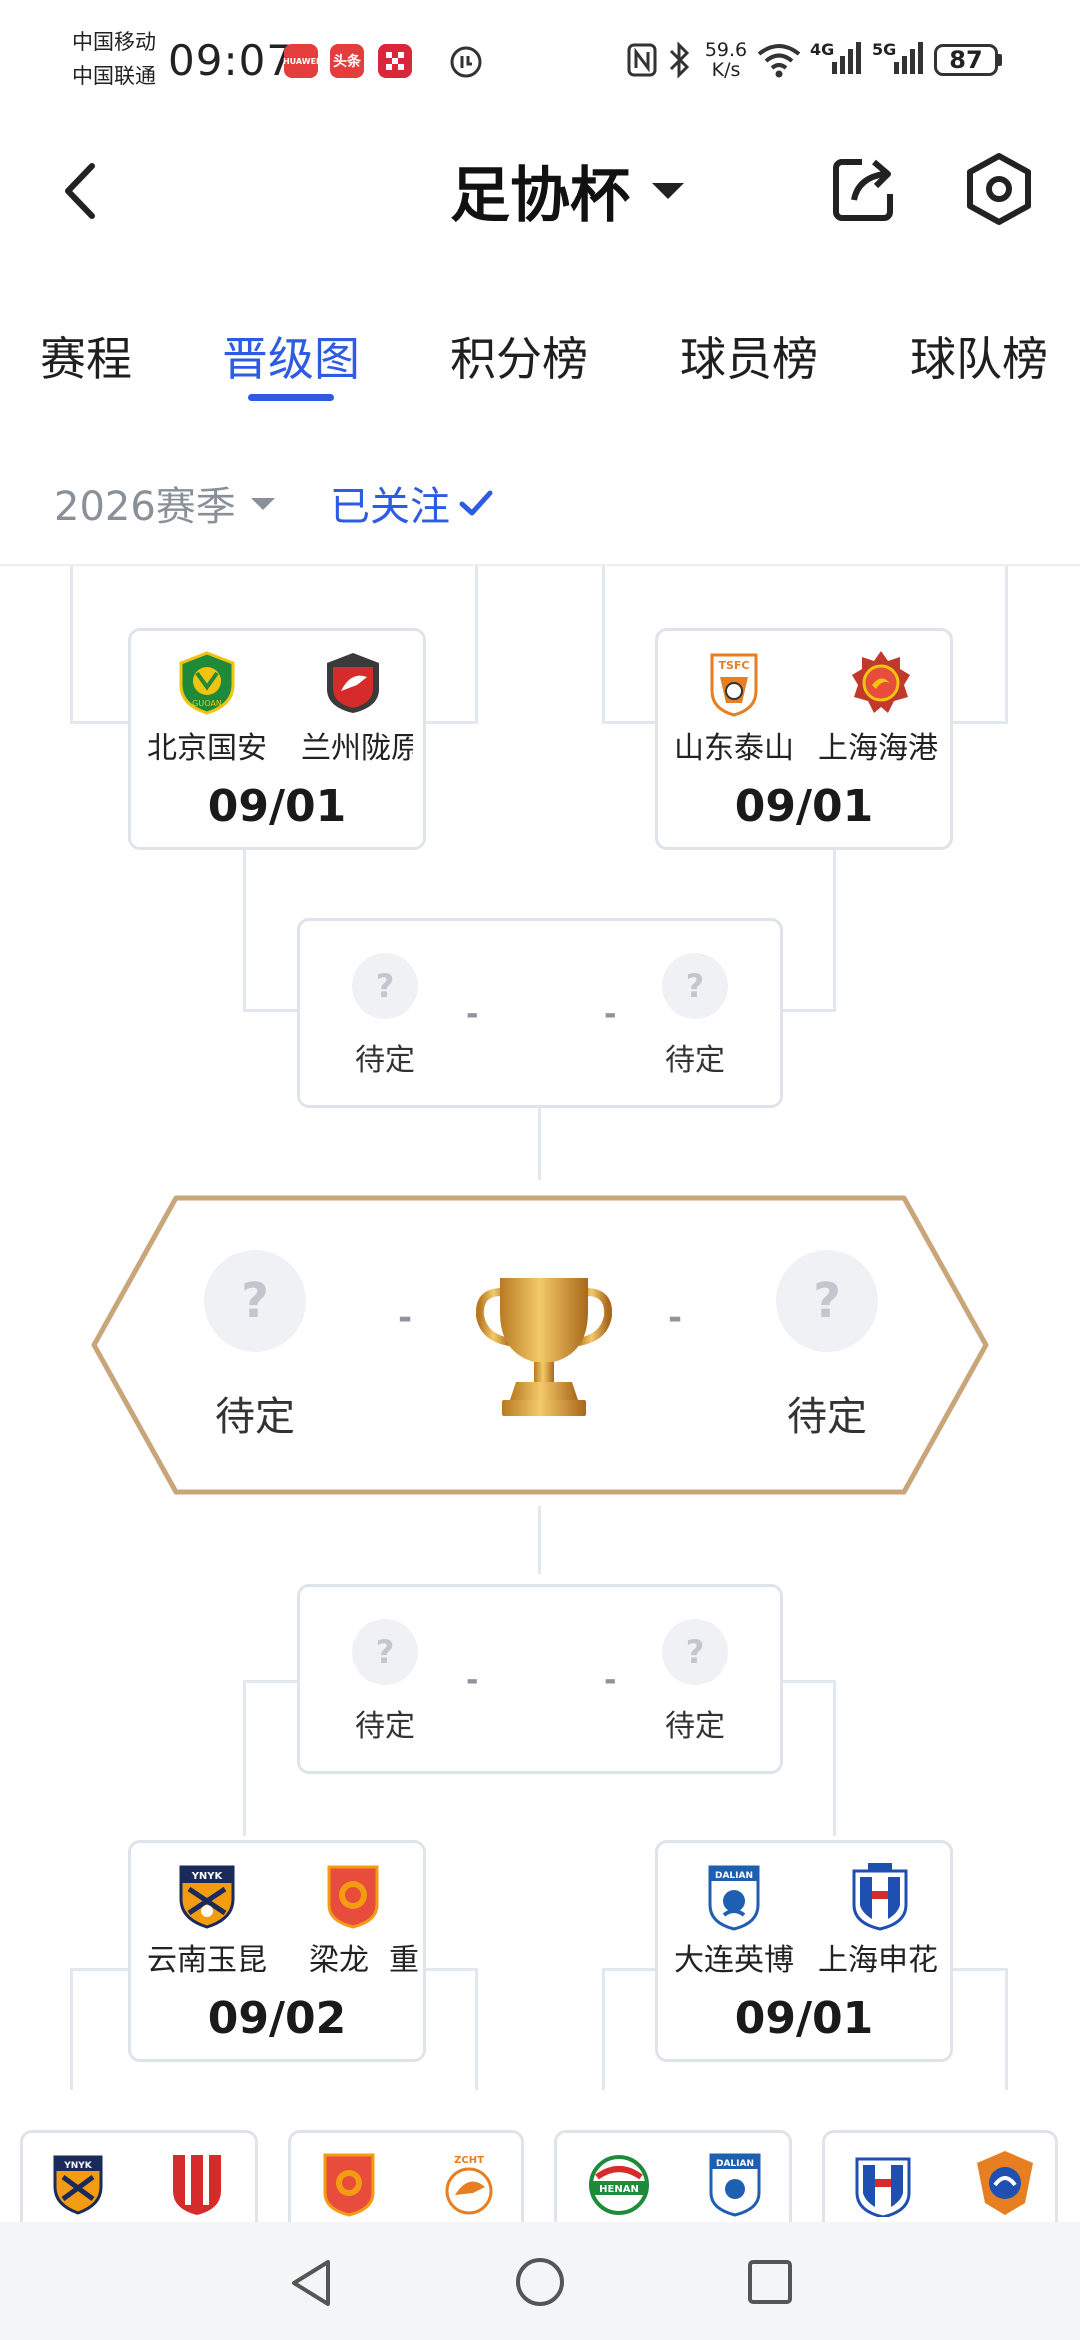 The image size is (1080, 2340). I want to click on match-date: 09/02, so click(277, 2018).